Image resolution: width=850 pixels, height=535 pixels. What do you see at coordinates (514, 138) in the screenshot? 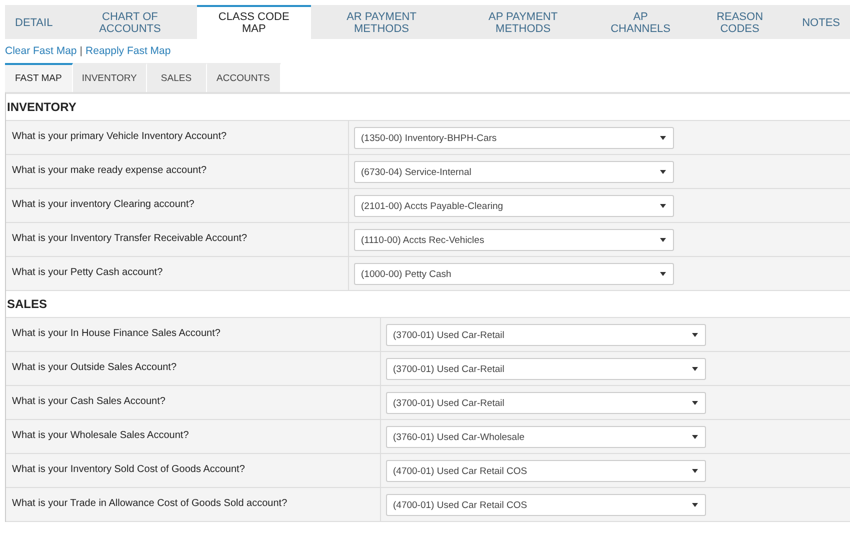
I see `account-dropdown: (1350-00) Inventory-BHPH-Cars` at bounding box center [514, 138].